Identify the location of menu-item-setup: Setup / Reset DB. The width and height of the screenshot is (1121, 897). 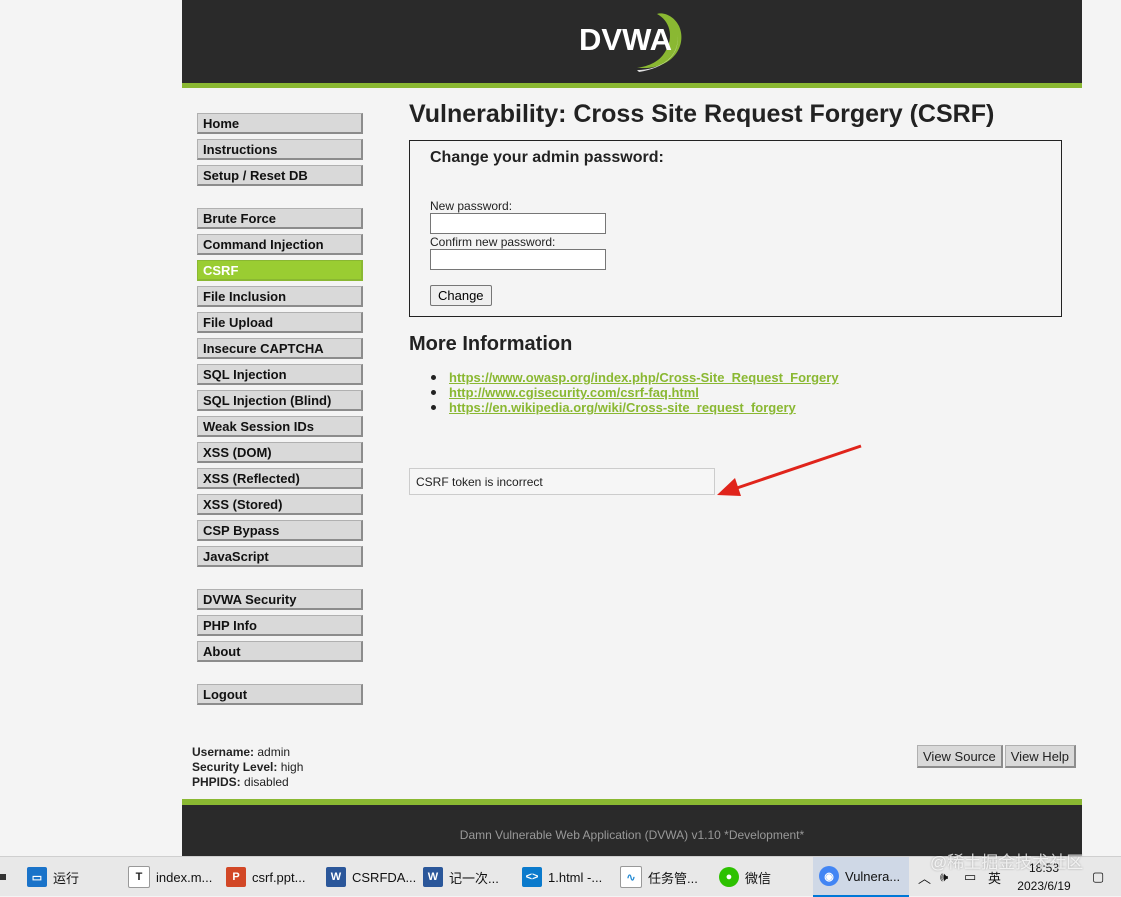
(280, 175).